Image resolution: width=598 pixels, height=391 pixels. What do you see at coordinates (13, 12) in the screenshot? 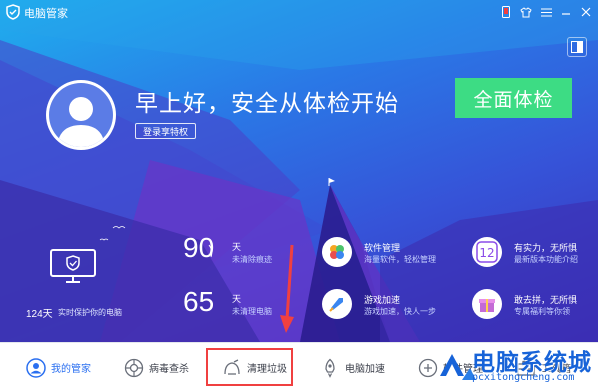
I see `shield-logo-icon` at bounding box center [13, 12].